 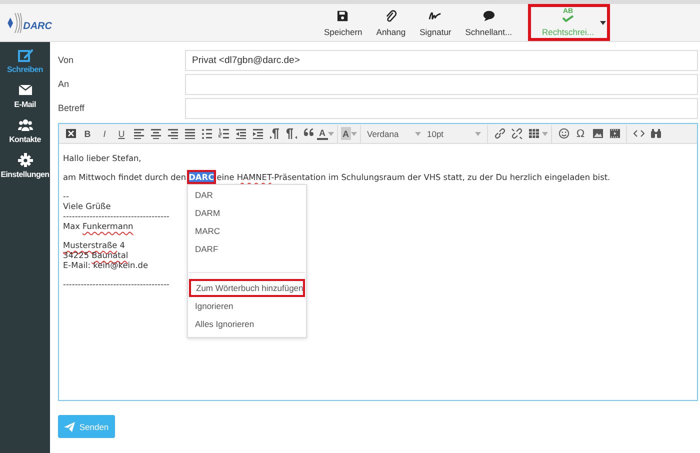 What do you see at coordinates (345, 133) in the screenshot?
I see `background-color-button: A` at bounding box center [345, 133].